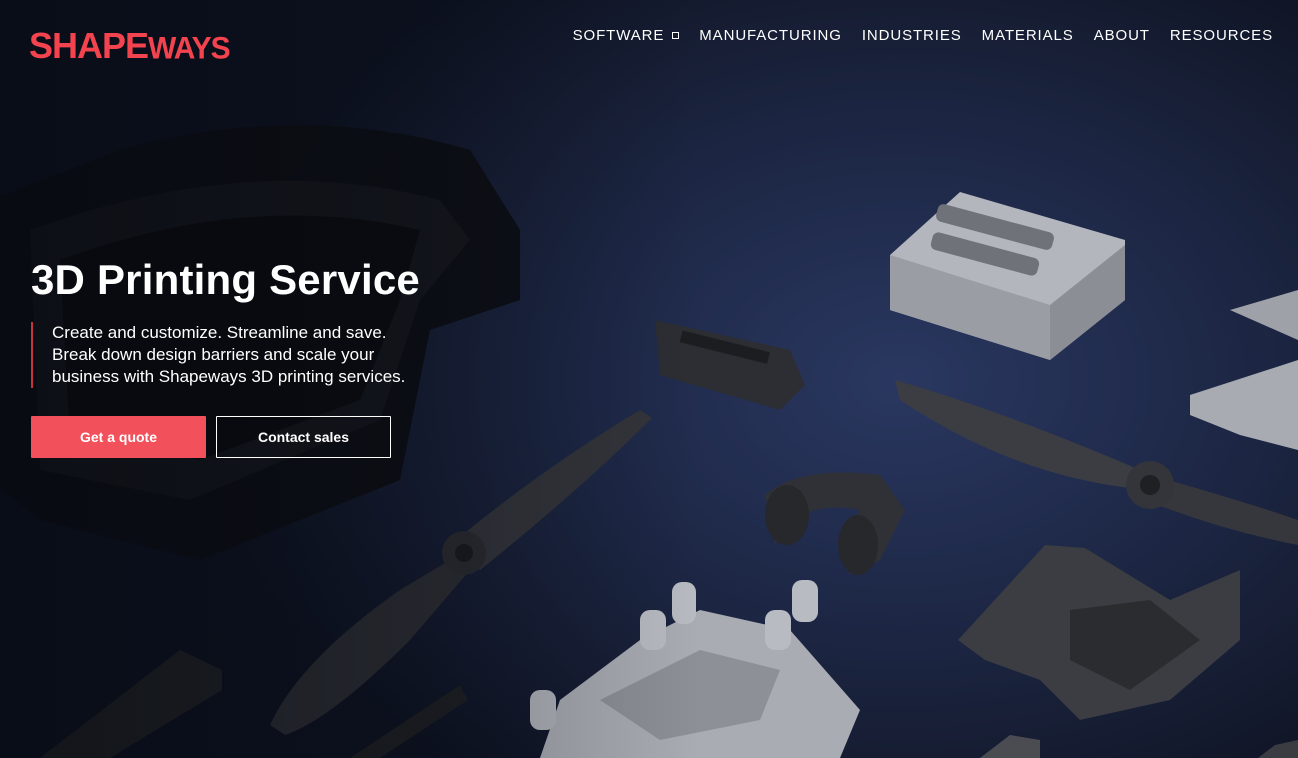 This screenshot has width=1298, height=758. I want to click on nav-item-label: ABOUT, so click(1121, 35).